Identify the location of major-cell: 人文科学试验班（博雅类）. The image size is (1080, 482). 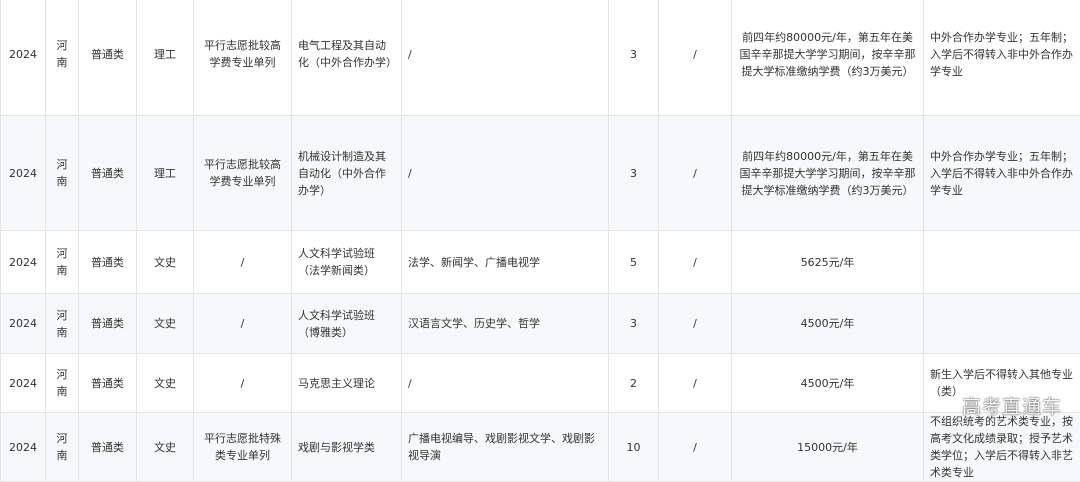
(347, 324).